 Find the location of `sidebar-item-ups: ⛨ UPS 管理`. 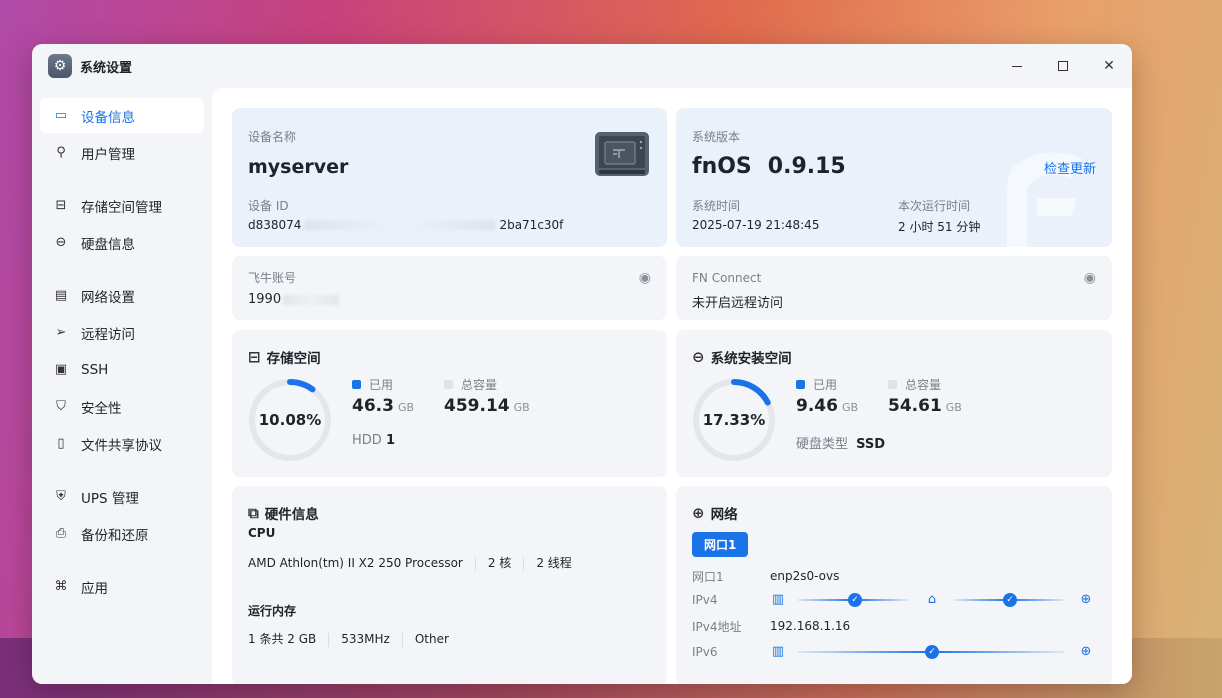

sidebar-item-ups: ⛨ UPS 管理 is located at coordinates (122, 496).